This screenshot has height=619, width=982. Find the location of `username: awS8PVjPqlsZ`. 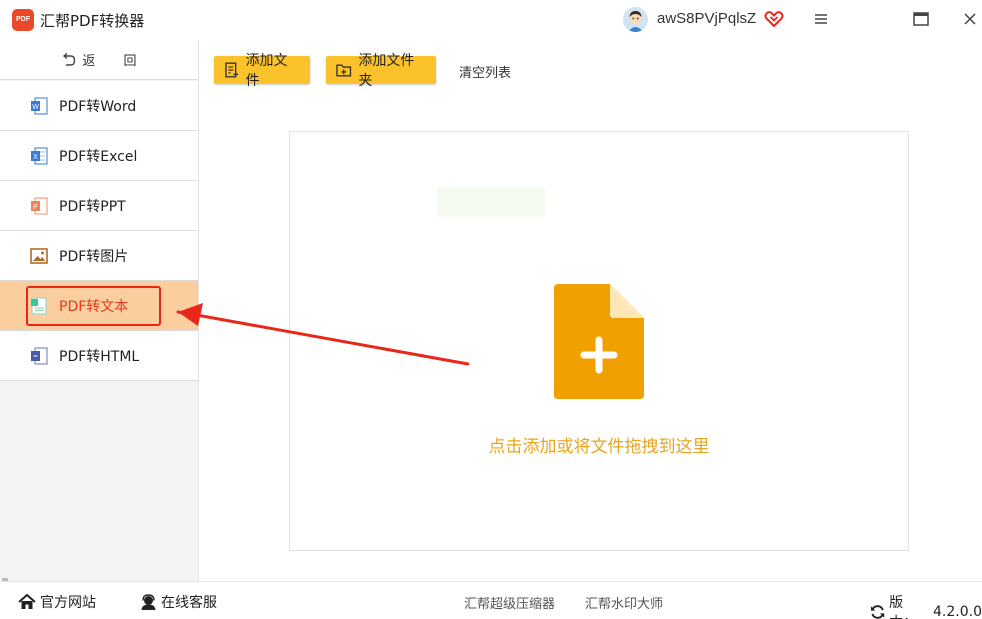

username: awS8PVjPqlsZ is located at coordinates (706, 18).